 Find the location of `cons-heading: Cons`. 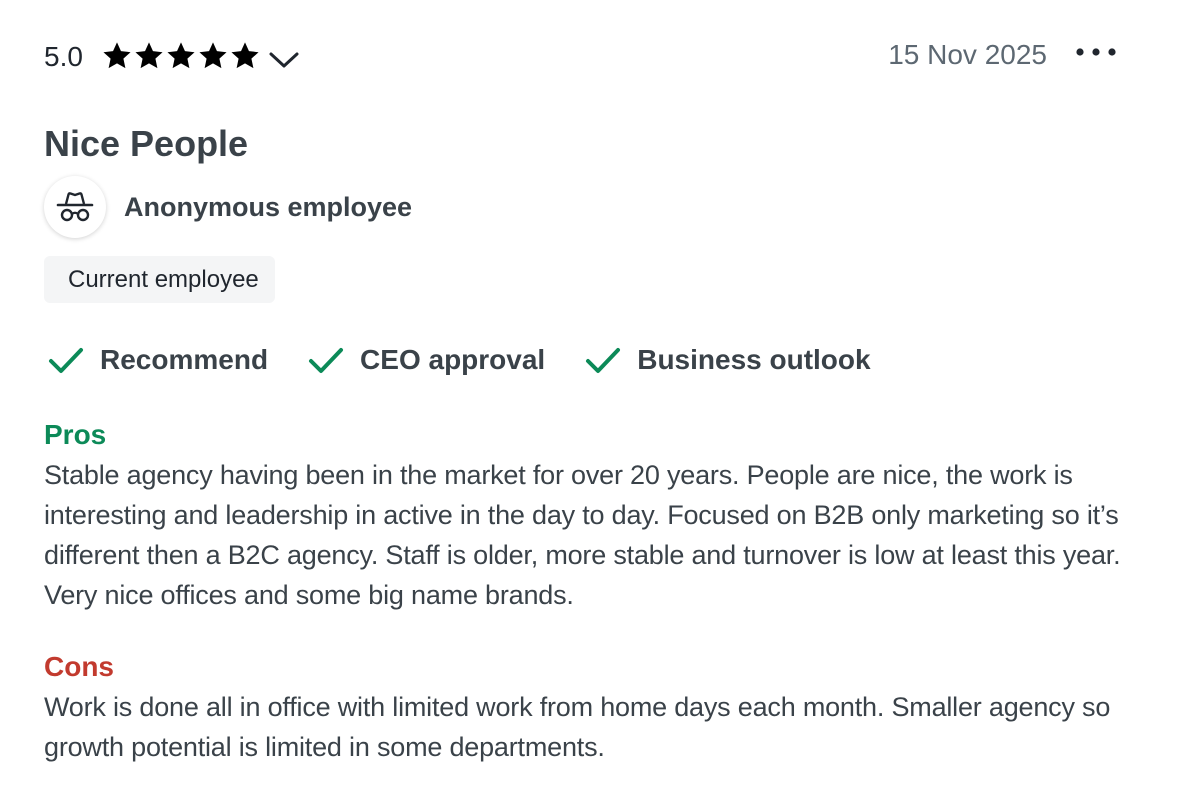

cons-heading: Cons is located at coordinates (79, 666).